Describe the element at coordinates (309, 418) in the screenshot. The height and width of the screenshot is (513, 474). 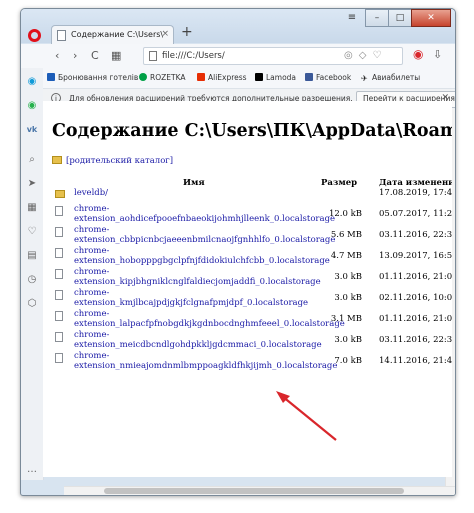
I see `annotation-arrow` at that location.